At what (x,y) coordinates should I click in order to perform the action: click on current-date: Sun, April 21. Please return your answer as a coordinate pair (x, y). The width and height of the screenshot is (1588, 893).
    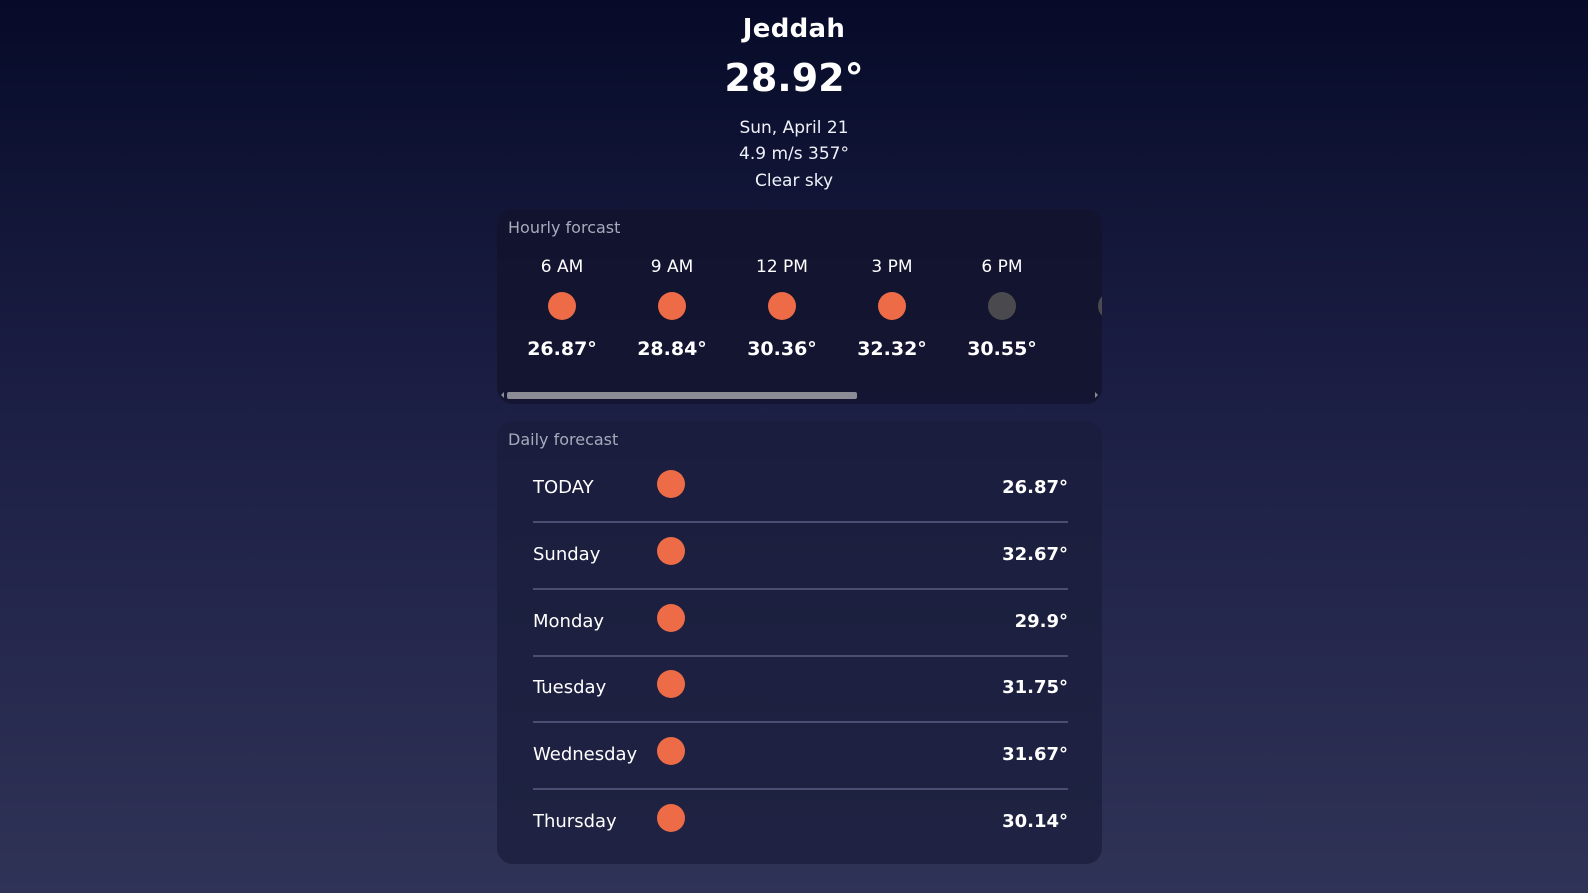
    Looking at the image, I should click on (794, 128).